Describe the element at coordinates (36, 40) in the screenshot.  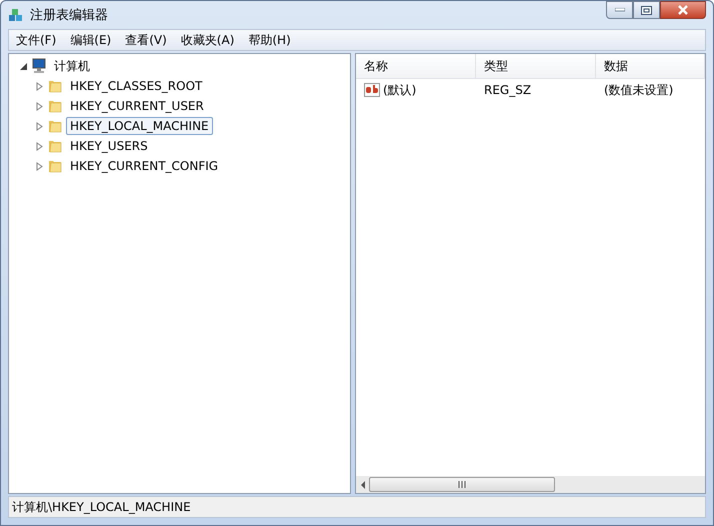
I see `menu-item: 文件(F)` at that location.